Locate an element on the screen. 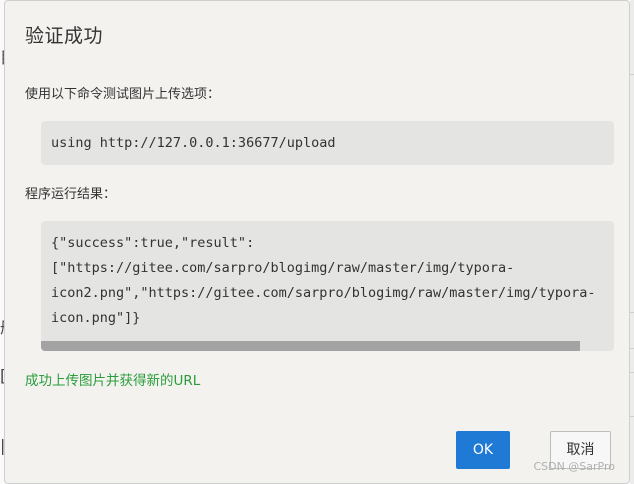 The height and width of the screenshot is (484, 634). command-code-block: using http://127.0.0.1:36677/upload is located at coordinates (327, 143).